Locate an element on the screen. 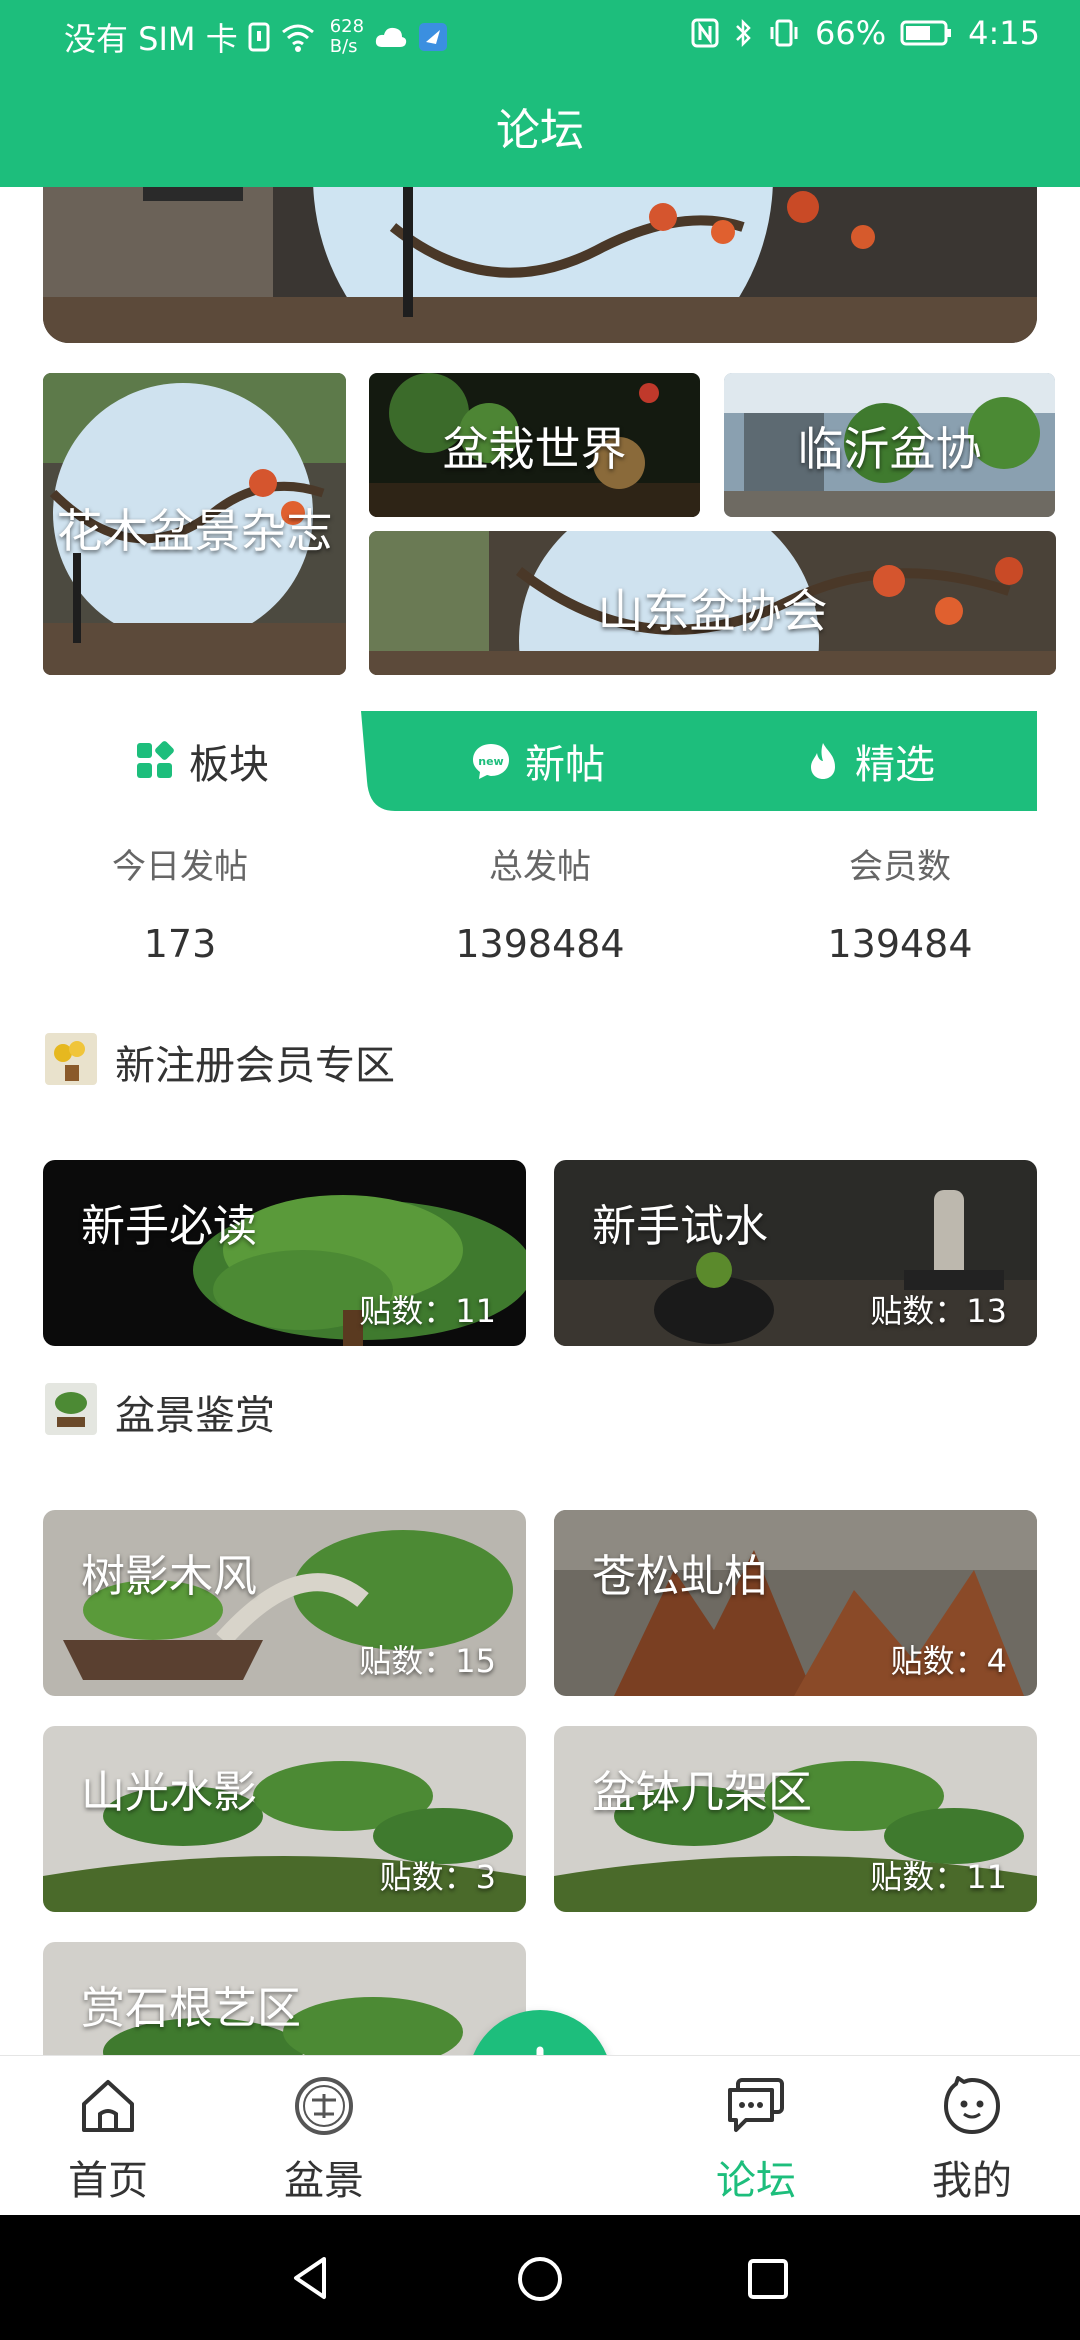 The height and width of the screenshot is (2340, 1080). banner-shandong: 山东盆协会 is located at coordinates (712, 603).